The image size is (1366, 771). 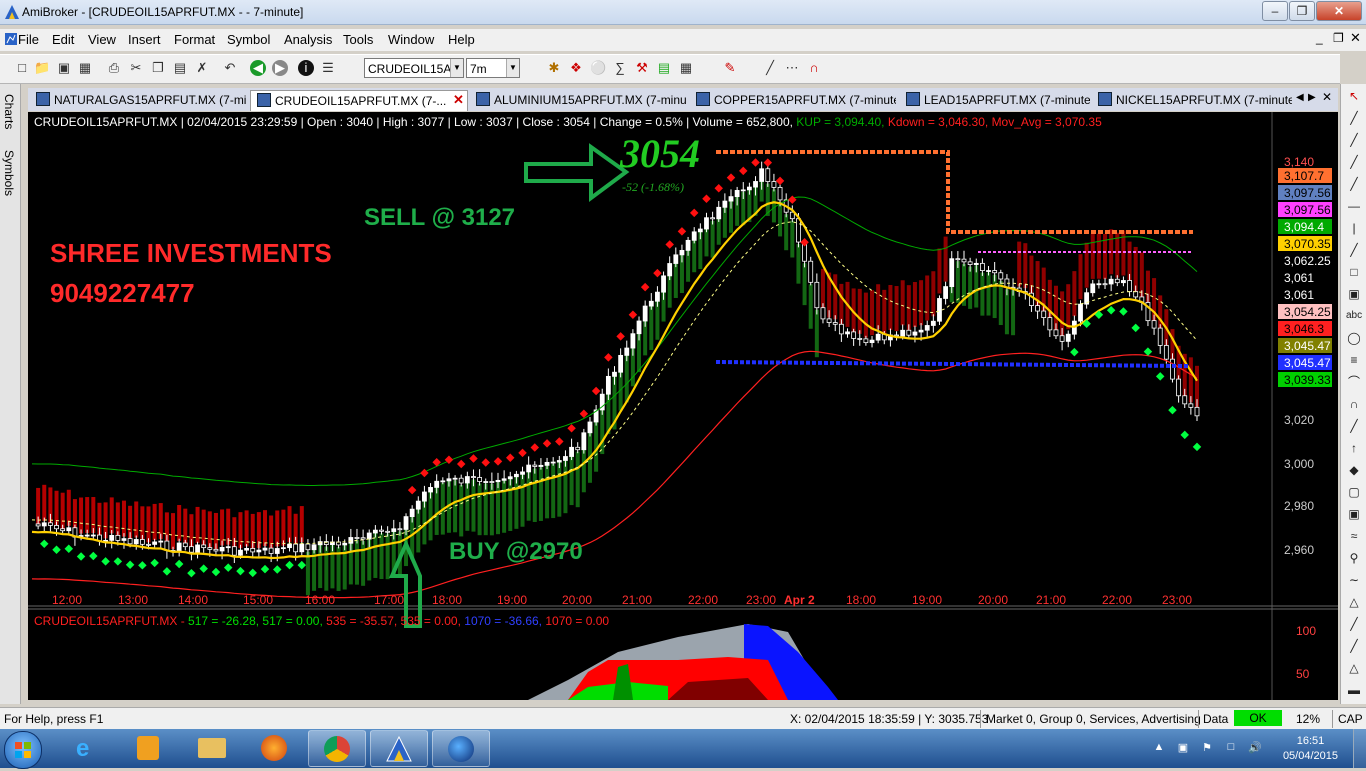 I want to click on tab-nickel: NICKEL15APRFUT.MX (7-minute), so click(x=1192, y=100).